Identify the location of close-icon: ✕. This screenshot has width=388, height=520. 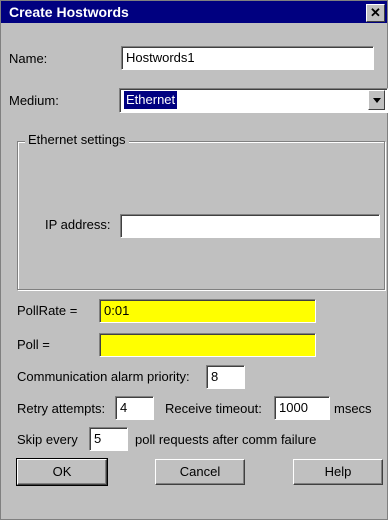
(375, 12).